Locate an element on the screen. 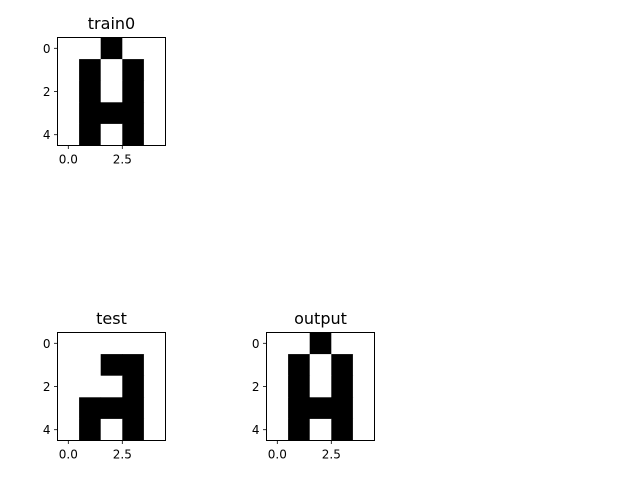 Image resolution: width=640 pixels, height=480 pixels. panel-title-train0: train0 is located at coordinates (111, 23).